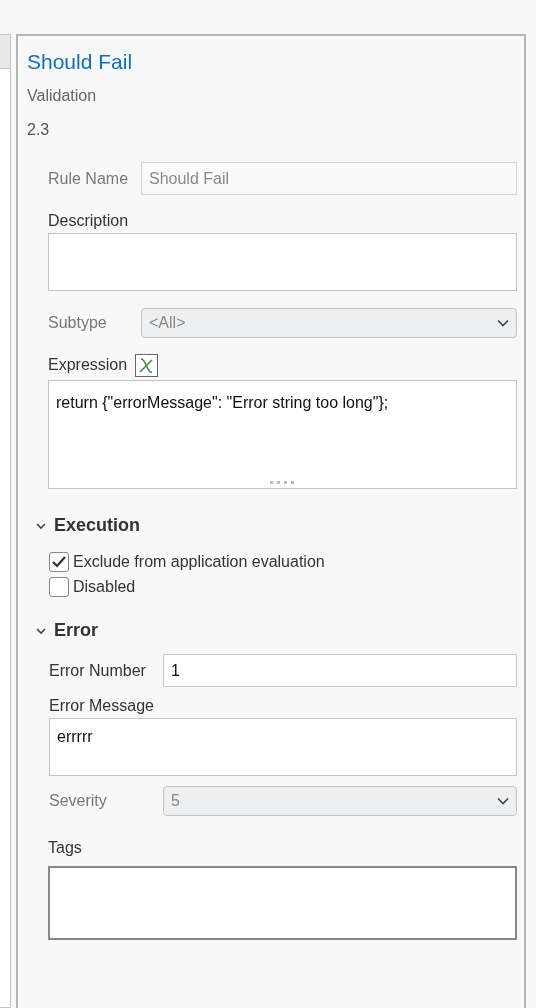  I want to click on section-heading: Error, so click(76, 630).